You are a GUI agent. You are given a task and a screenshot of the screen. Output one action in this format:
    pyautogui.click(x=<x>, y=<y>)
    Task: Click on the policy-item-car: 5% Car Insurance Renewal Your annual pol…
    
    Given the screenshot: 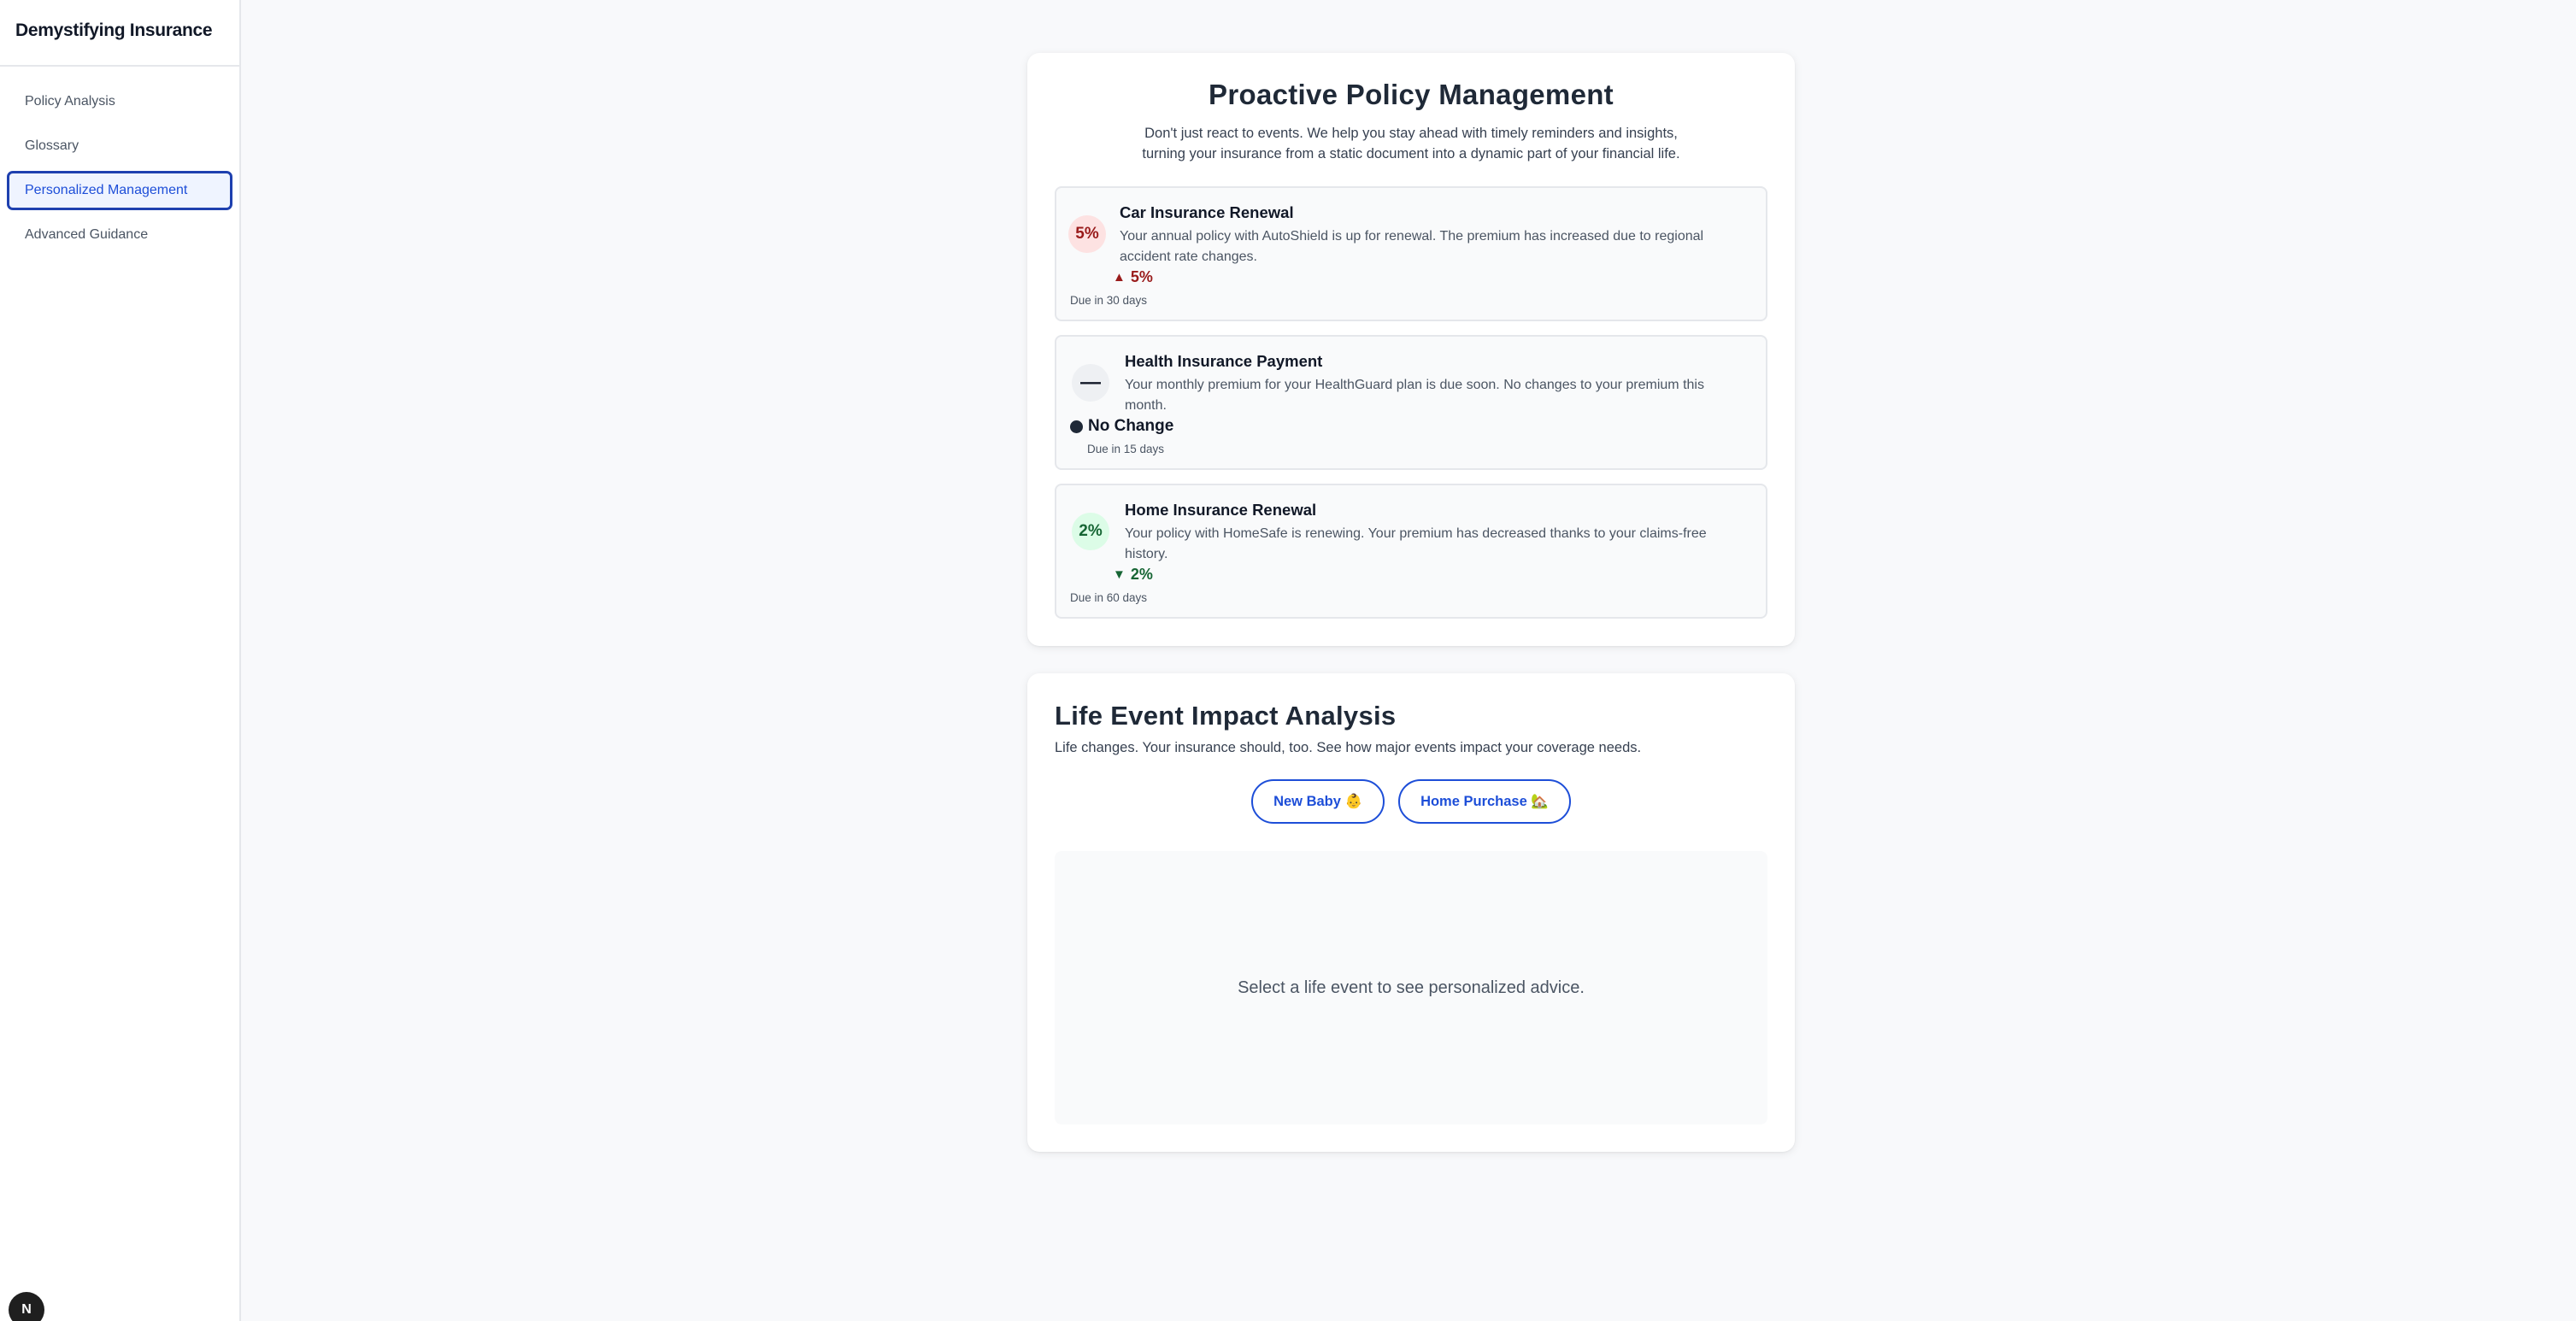 What is the action you would take?
    pyautogui.click(x=1411, y=253)
    